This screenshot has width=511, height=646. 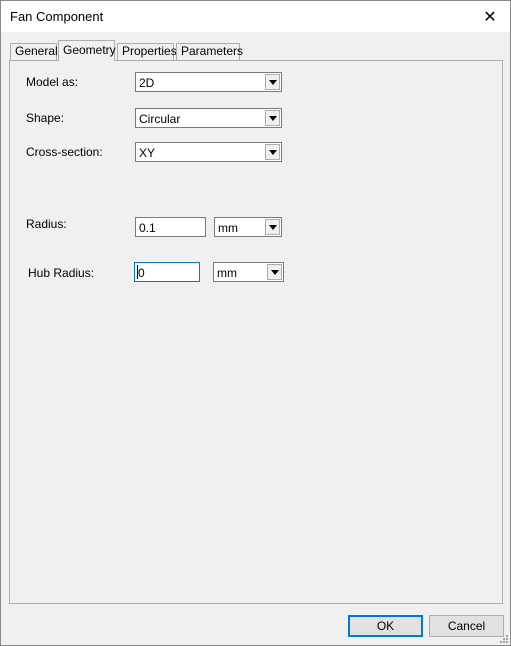 What do you see at coordinates (34, 51) in the screenshot?
I see `tab-general: General` at bounding box center [34, 51].